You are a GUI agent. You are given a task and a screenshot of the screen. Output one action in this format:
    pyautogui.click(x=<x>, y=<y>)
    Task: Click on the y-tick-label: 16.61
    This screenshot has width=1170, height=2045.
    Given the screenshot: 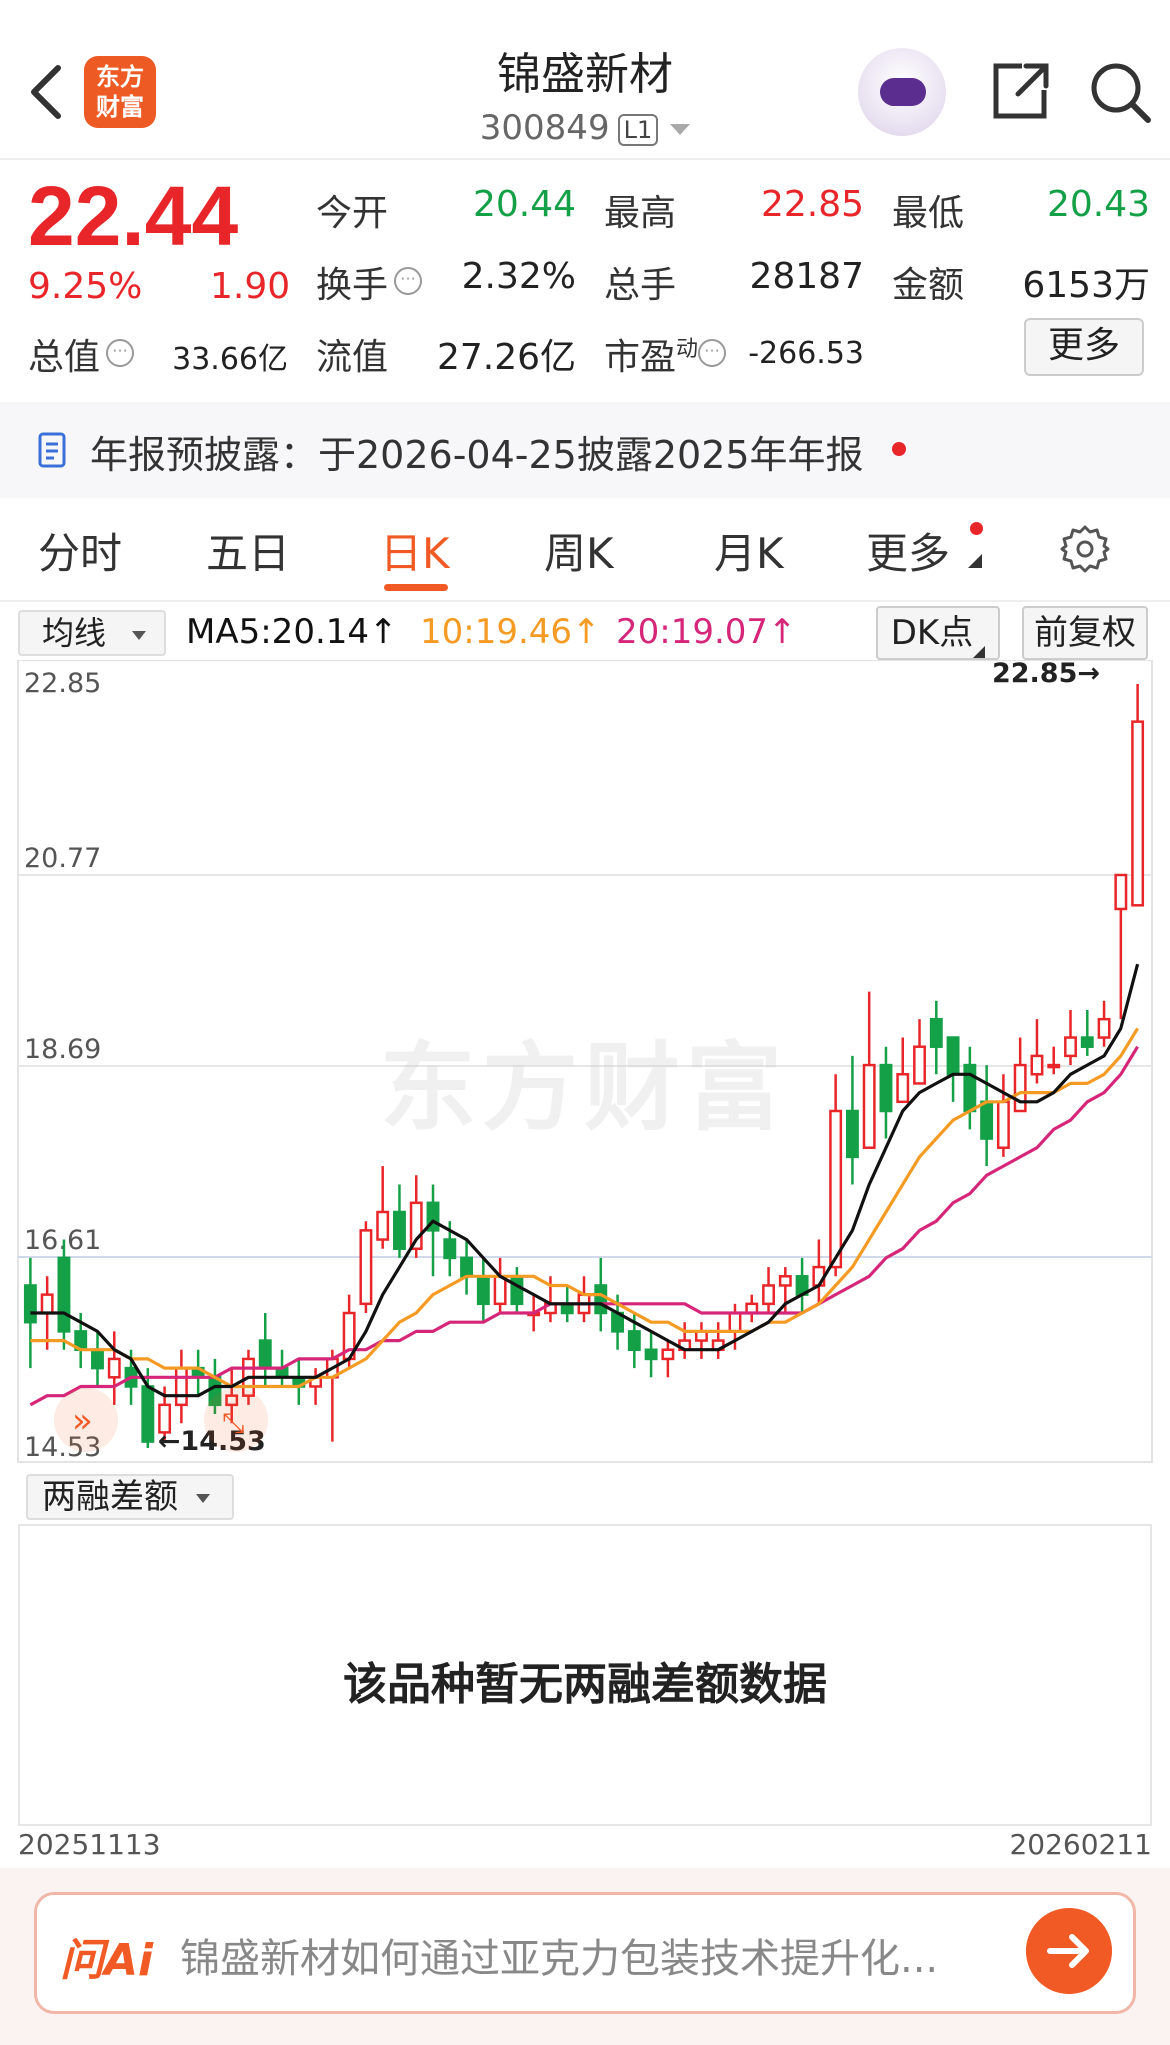 What is the action you would take?
    pyautogui.click(x=62, y=1240)
    